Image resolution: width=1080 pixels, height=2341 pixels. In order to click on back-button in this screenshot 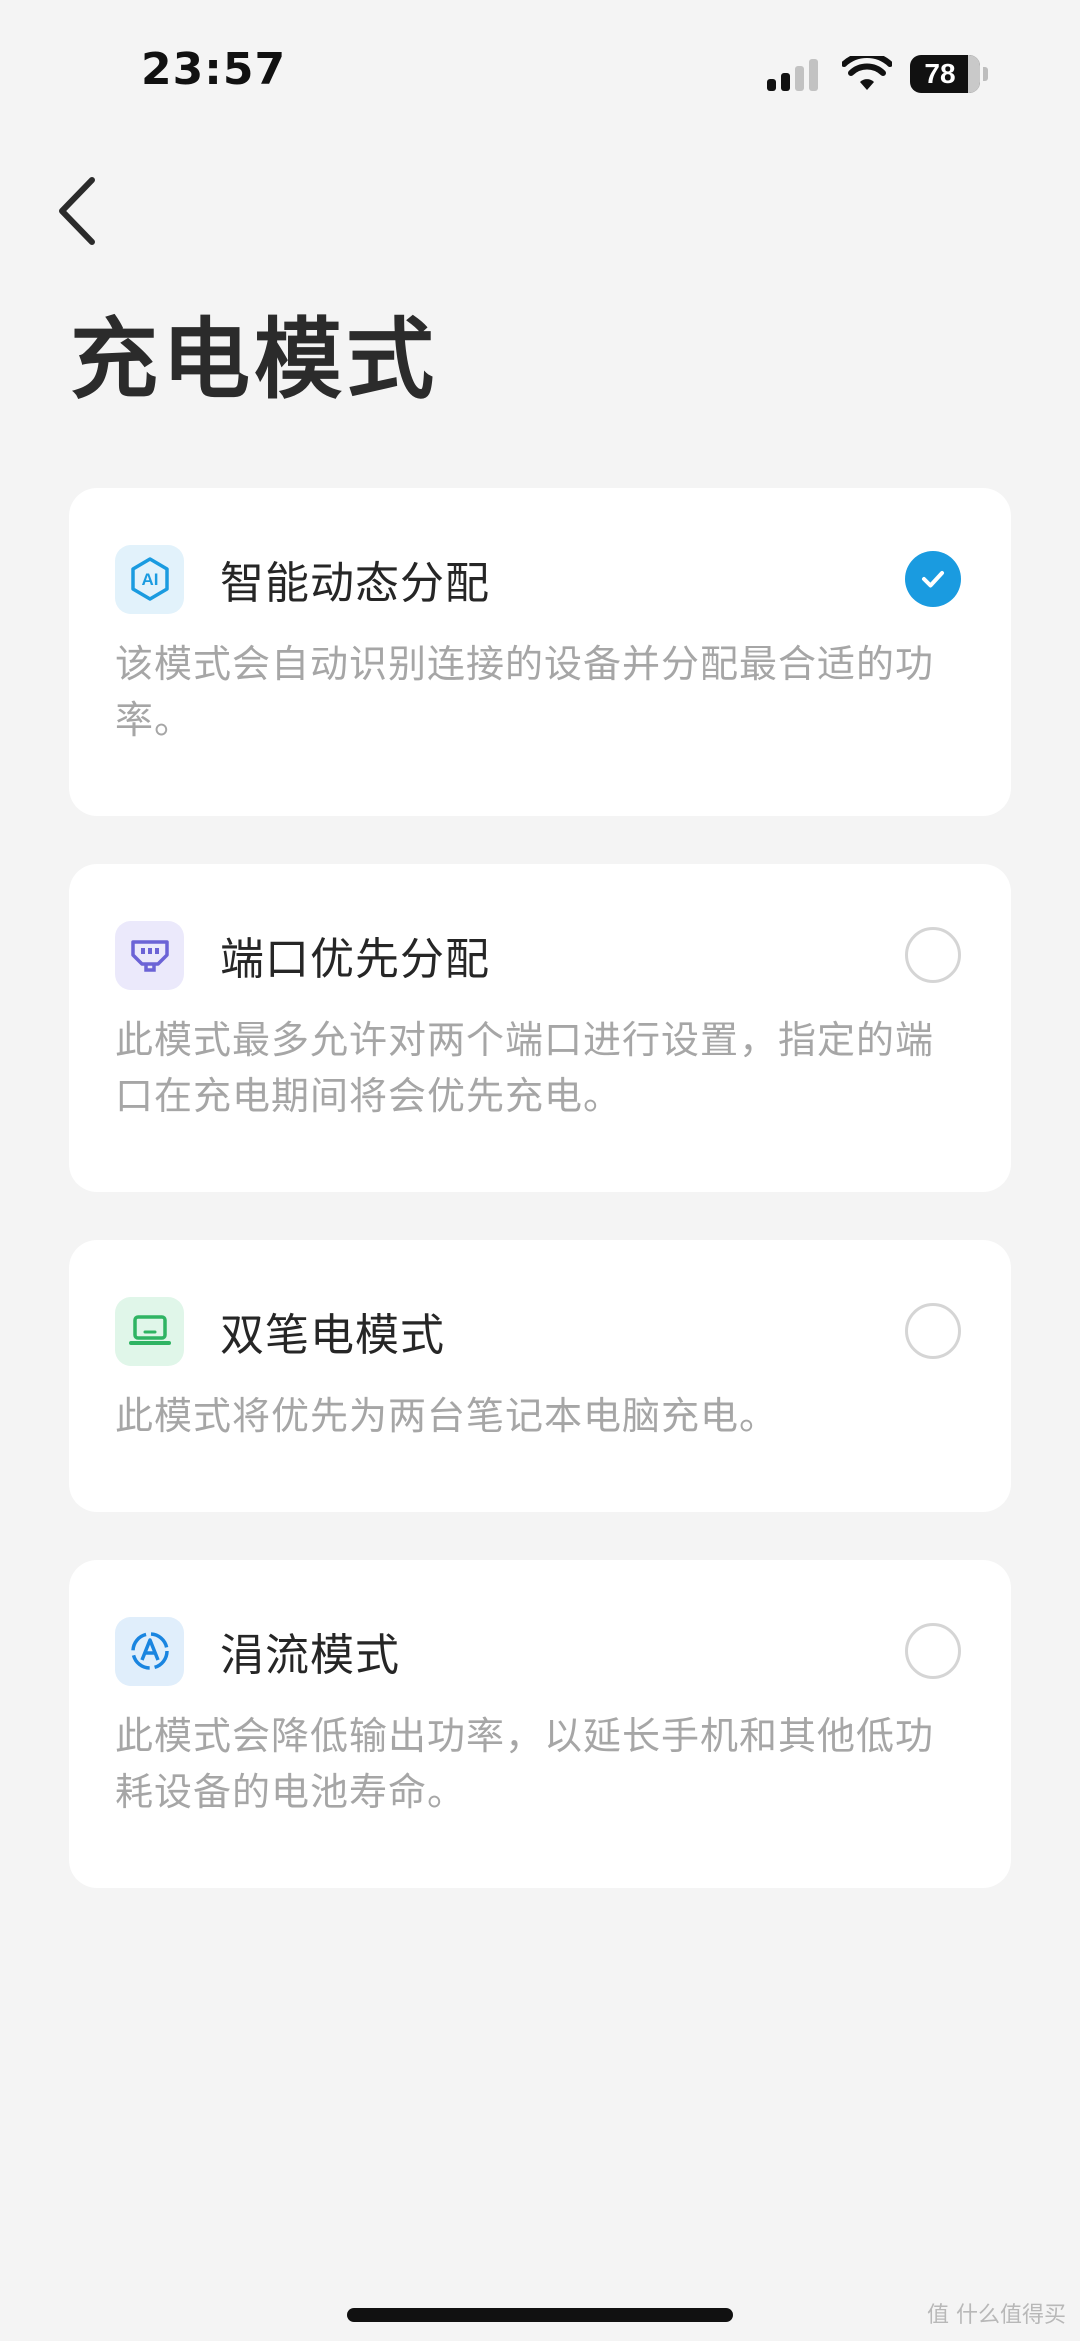, I will do `click(92, 211)`.